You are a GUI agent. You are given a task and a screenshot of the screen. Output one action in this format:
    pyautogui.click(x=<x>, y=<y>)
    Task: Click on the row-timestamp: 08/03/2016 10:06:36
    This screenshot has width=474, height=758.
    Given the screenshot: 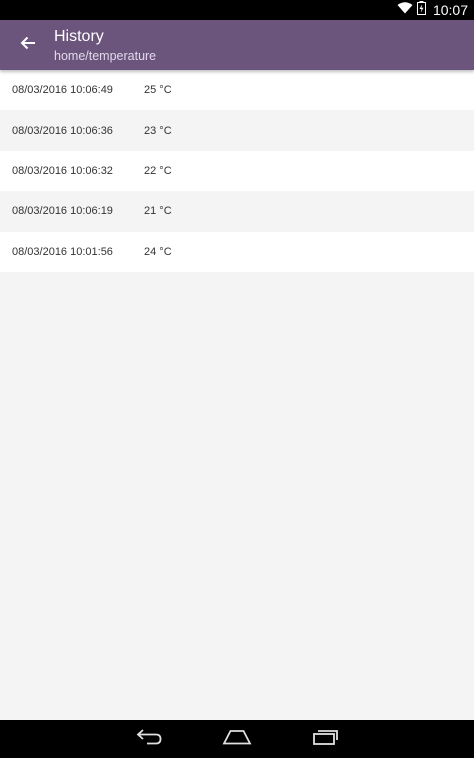 What is the action you would take?
    pyautogui.click(x=62, y=130)
    